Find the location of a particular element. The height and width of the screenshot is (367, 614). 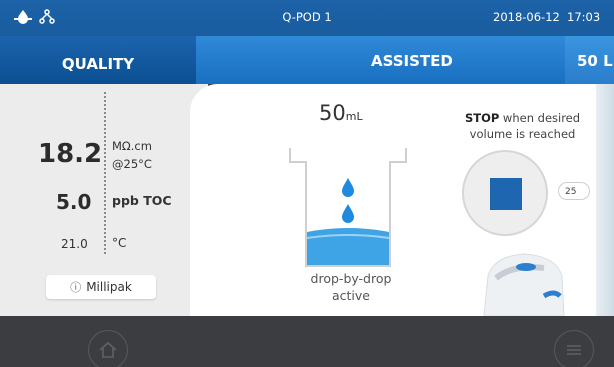

resistivity-unit: MΩ.cm is located at coordinates (132, 146).